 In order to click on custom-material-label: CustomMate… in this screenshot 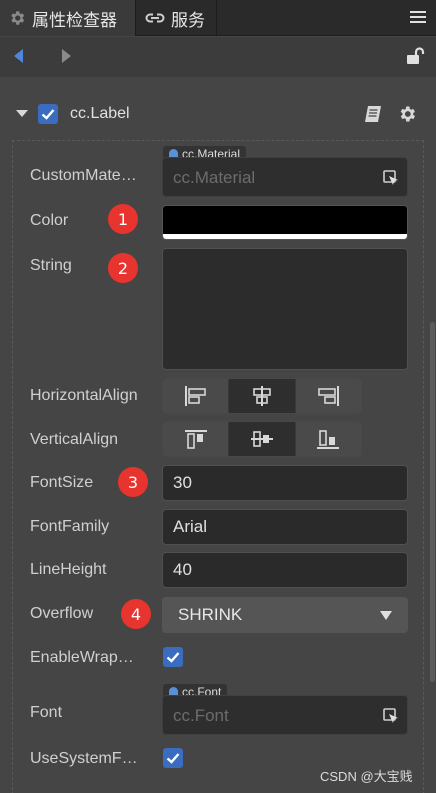, I will do `click(83, 175)`.